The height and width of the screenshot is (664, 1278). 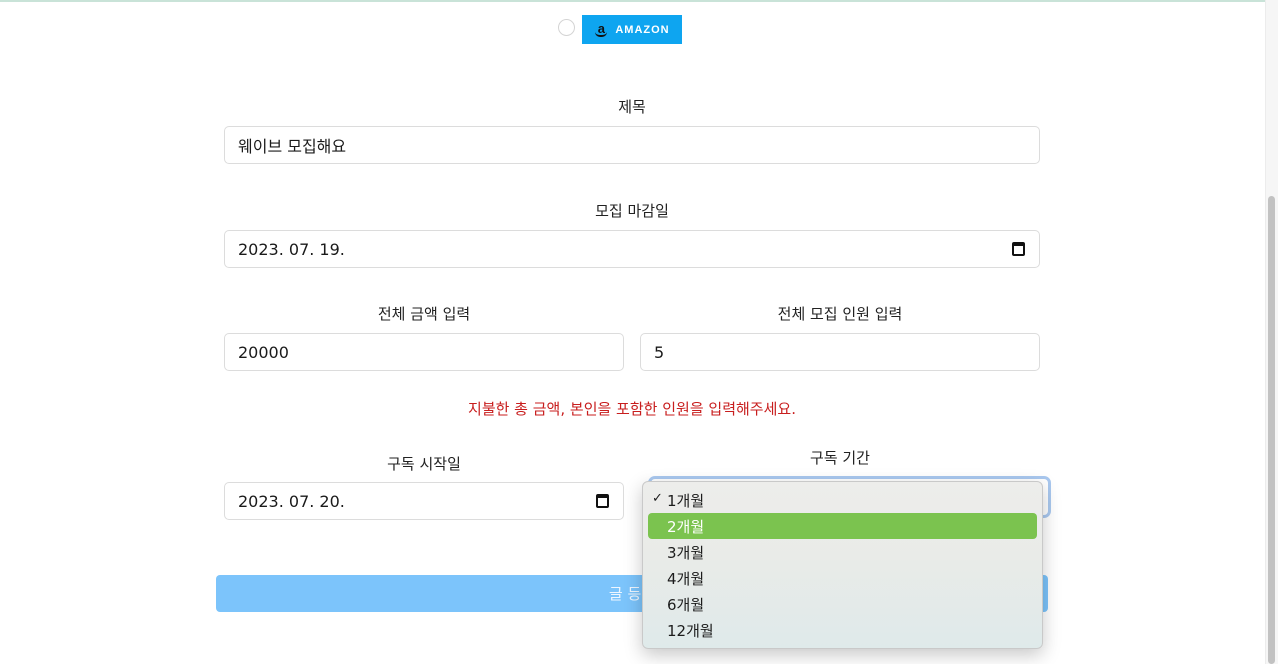 What do you see at coordinates (424, 314) in the screenshot?
I see `total-amount-label: 전체 금액 입력` at bounding box center [424, 314].